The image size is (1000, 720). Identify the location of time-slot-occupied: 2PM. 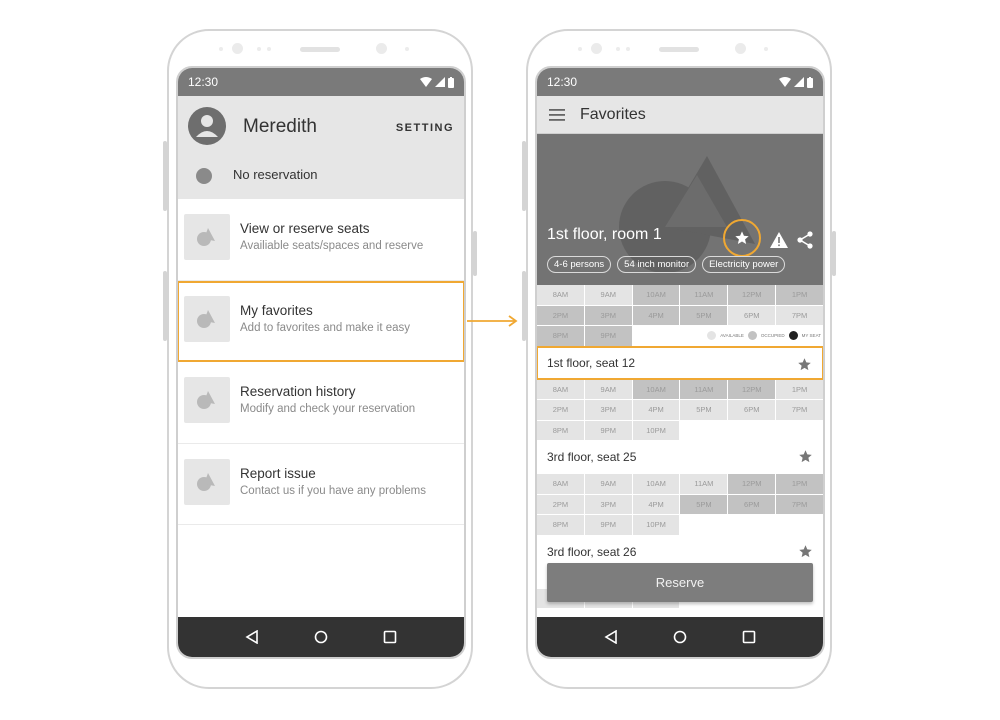
(560, 315).